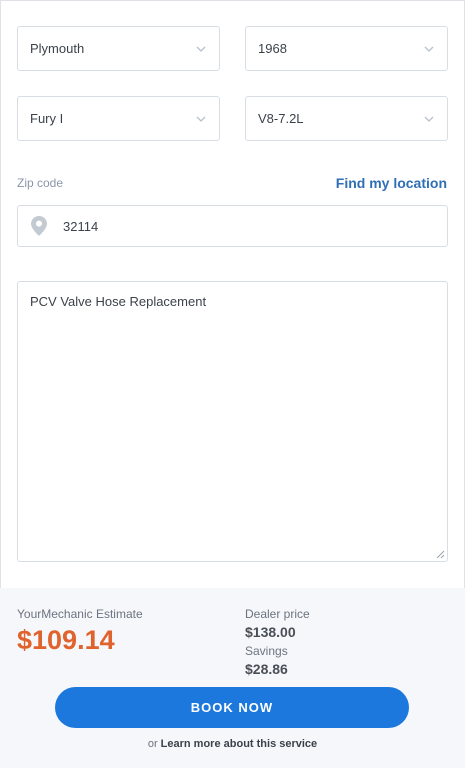 This screenshot has height=768, width=465. I want to click on zip-value: 32114, so click(81, 226).